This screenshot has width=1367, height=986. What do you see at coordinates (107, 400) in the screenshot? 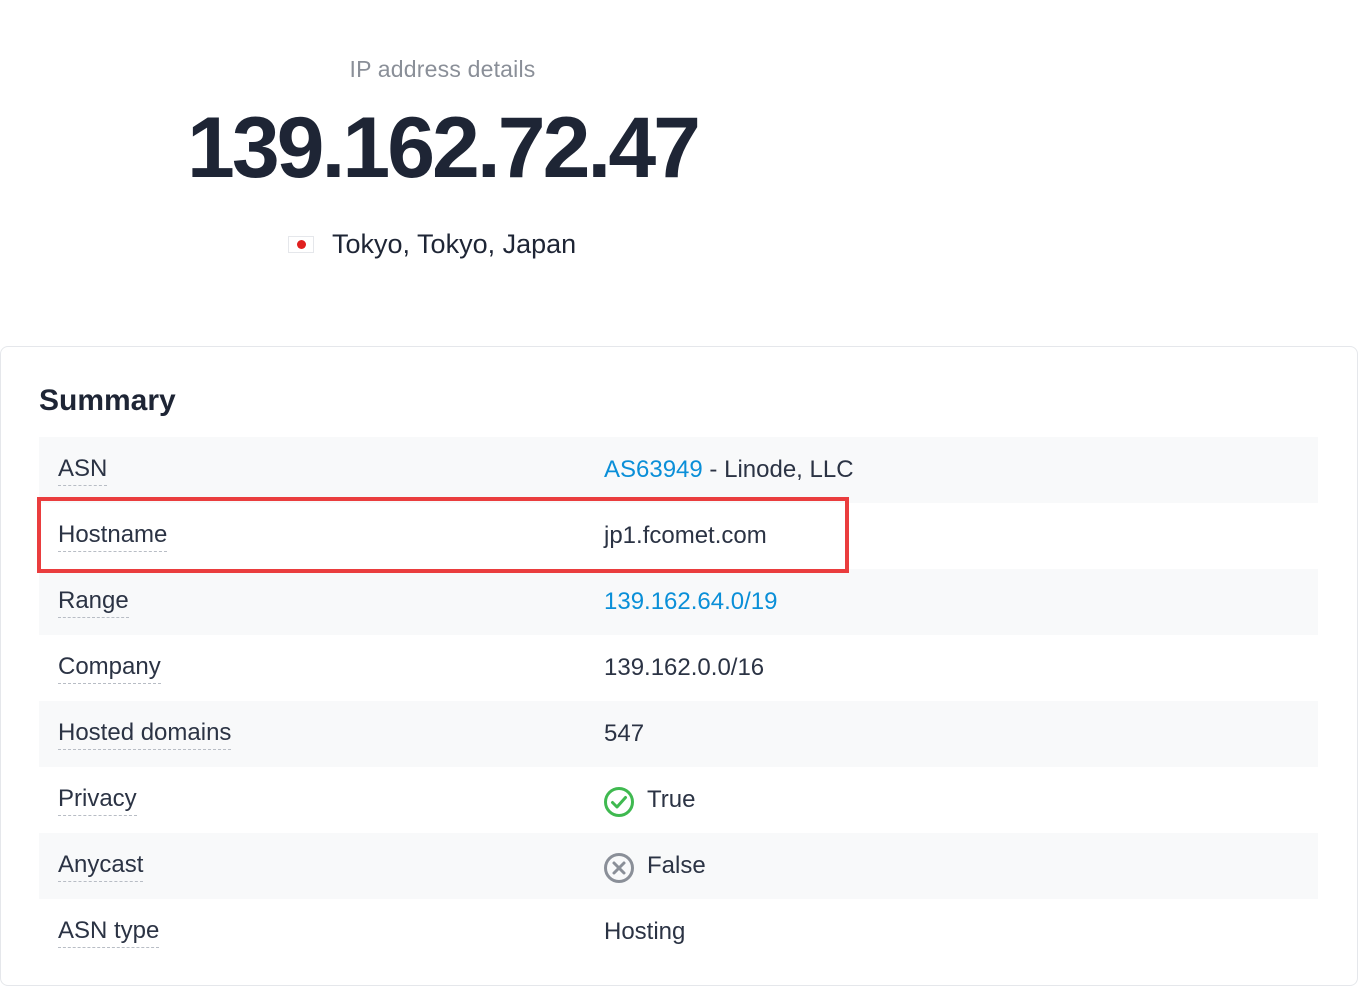
I see `summary-title: Summary` at bounding box center [107, 400].